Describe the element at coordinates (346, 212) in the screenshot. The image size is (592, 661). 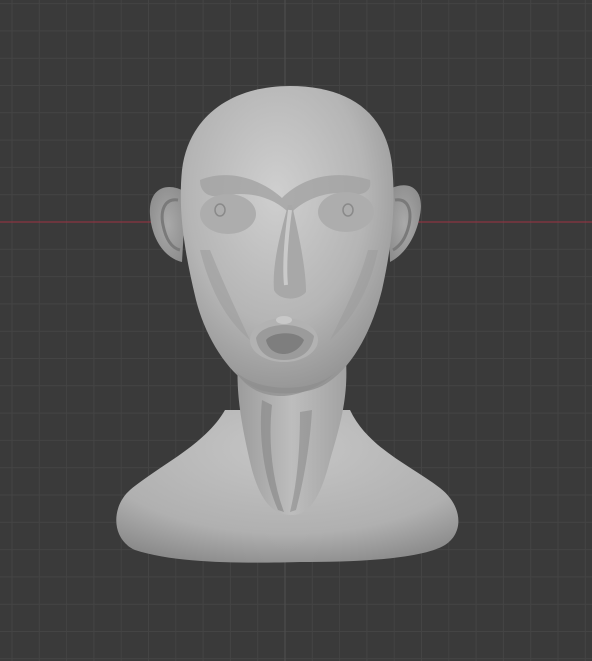
I see `right-eye-socket` at that location.